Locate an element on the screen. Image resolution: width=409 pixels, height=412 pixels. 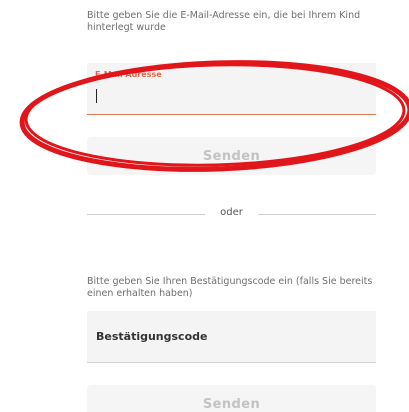
divider-line-right is located at coordinates (317, 214).